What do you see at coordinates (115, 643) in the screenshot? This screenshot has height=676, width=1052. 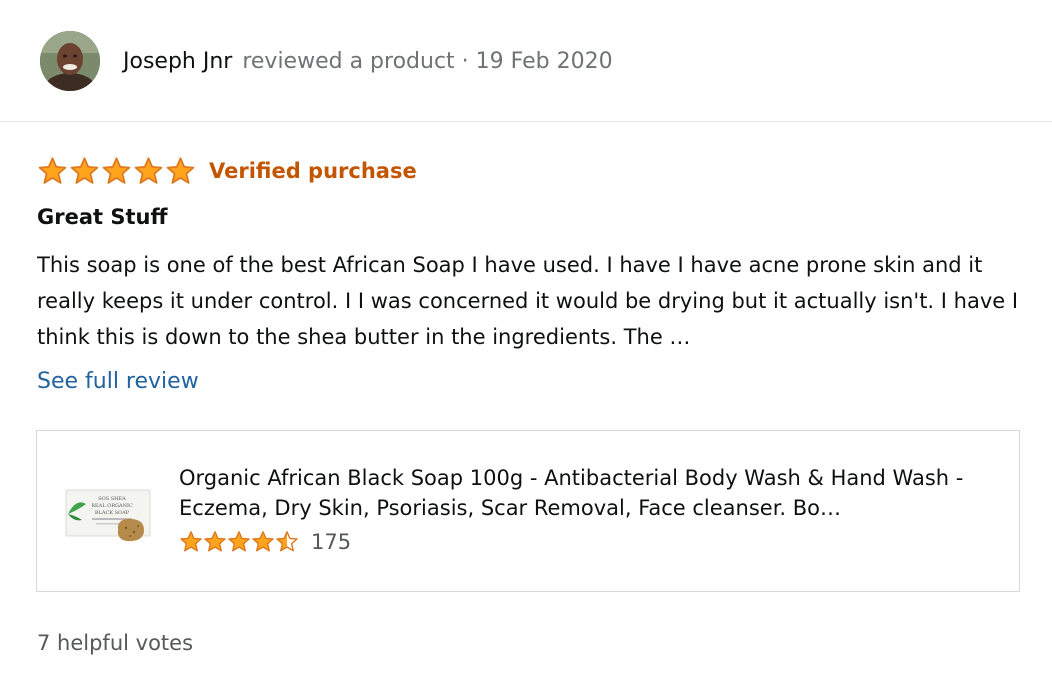 I see `helpful-votes: 7 helpful votes` at bounding box center [115, 643].